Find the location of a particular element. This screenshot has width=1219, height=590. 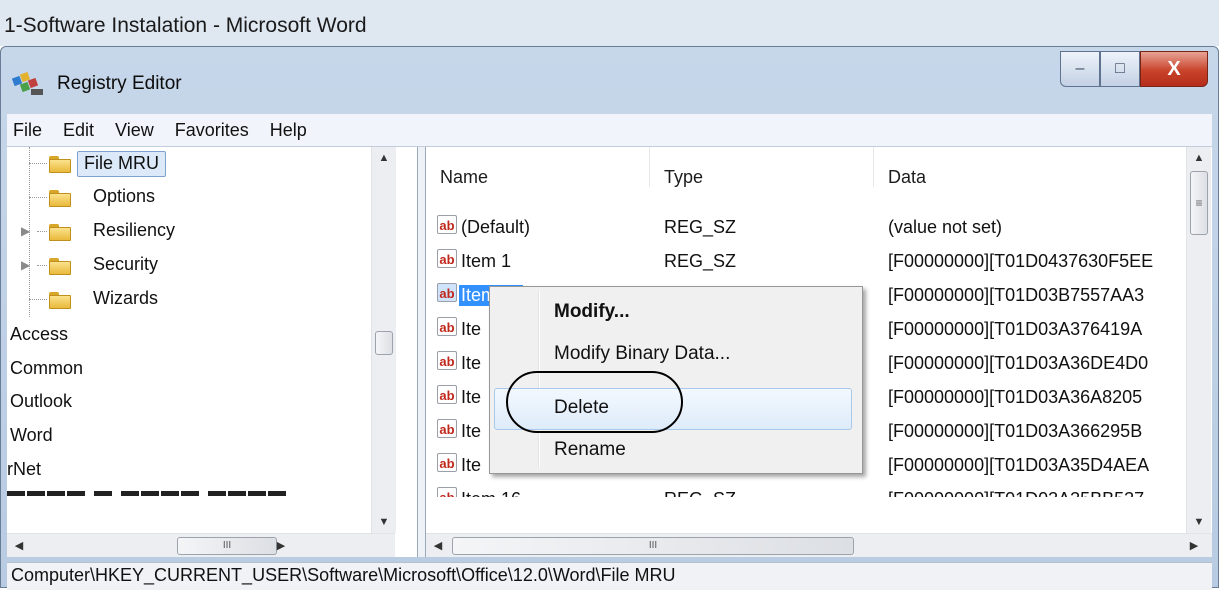

annotation-circle is located at coordinates (594, 402).